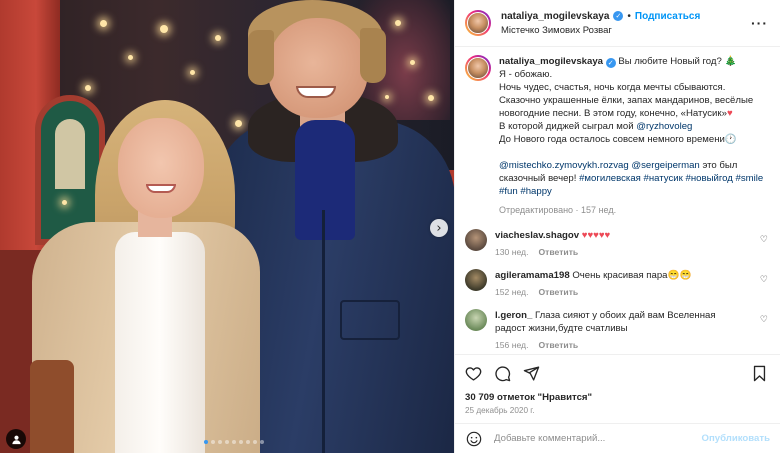  Describe the element at coordinates (592, 438) in the screenshot. I see `comment-input` at that location.